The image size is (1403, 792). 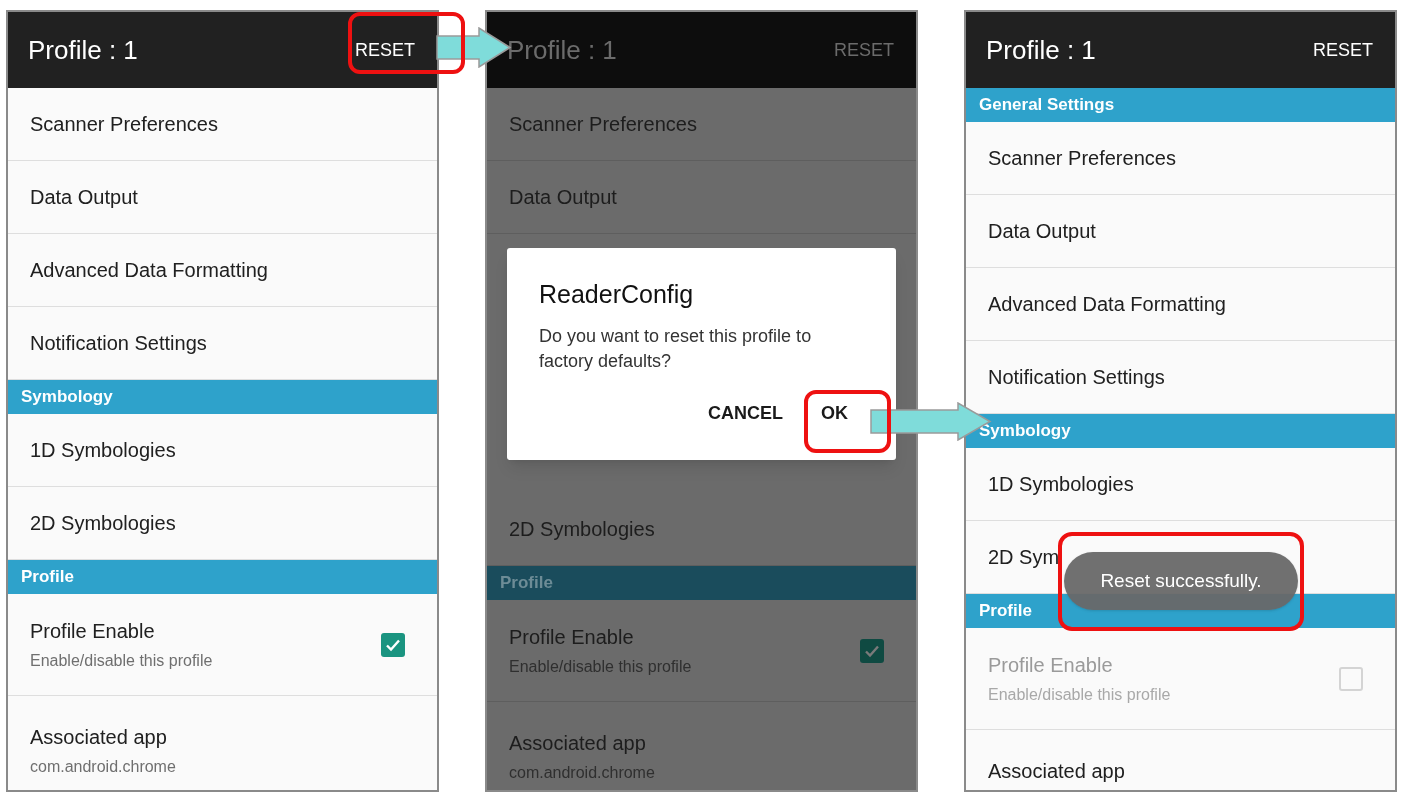 I want to click on dialog-message: Do you want to reset this profile to factory defaults?, so click(x=676, y=348).